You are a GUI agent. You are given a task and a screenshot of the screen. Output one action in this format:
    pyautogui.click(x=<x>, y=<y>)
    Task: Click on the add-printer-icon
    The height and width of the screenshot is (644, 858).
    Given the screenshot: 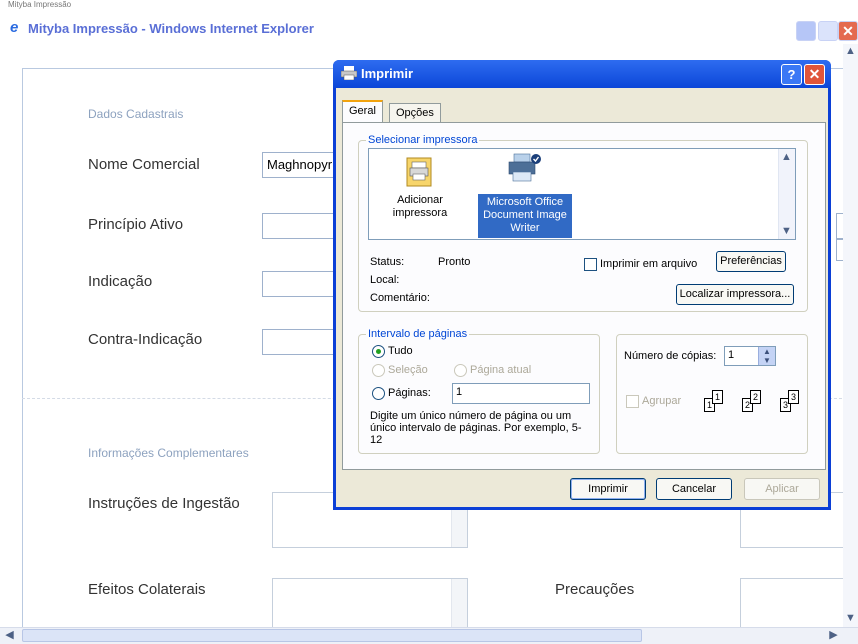 What is the action you would take?
    pyautogui.click(x=420, y=172)
    